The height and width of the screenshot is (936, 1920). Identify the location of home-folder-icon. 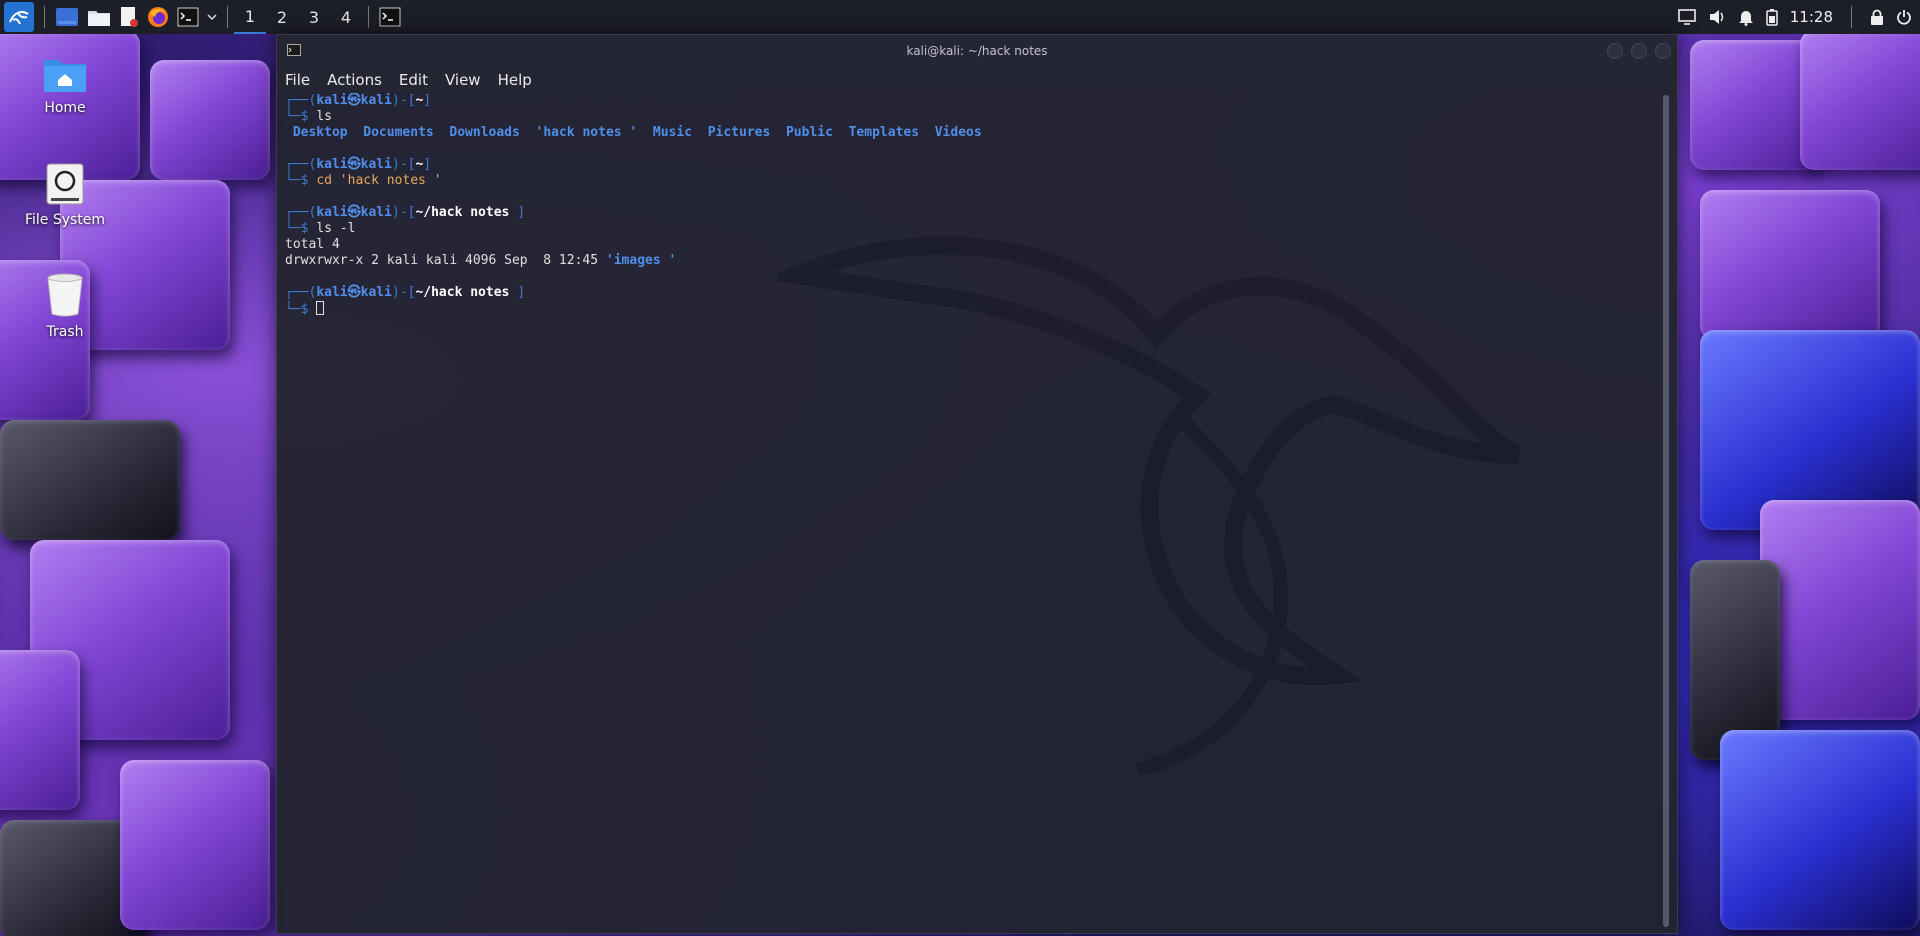
(65, 76).